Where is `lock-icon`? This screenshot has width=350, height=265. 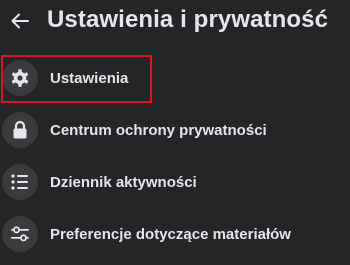 lock-icon is located at coordinates (20, 129).